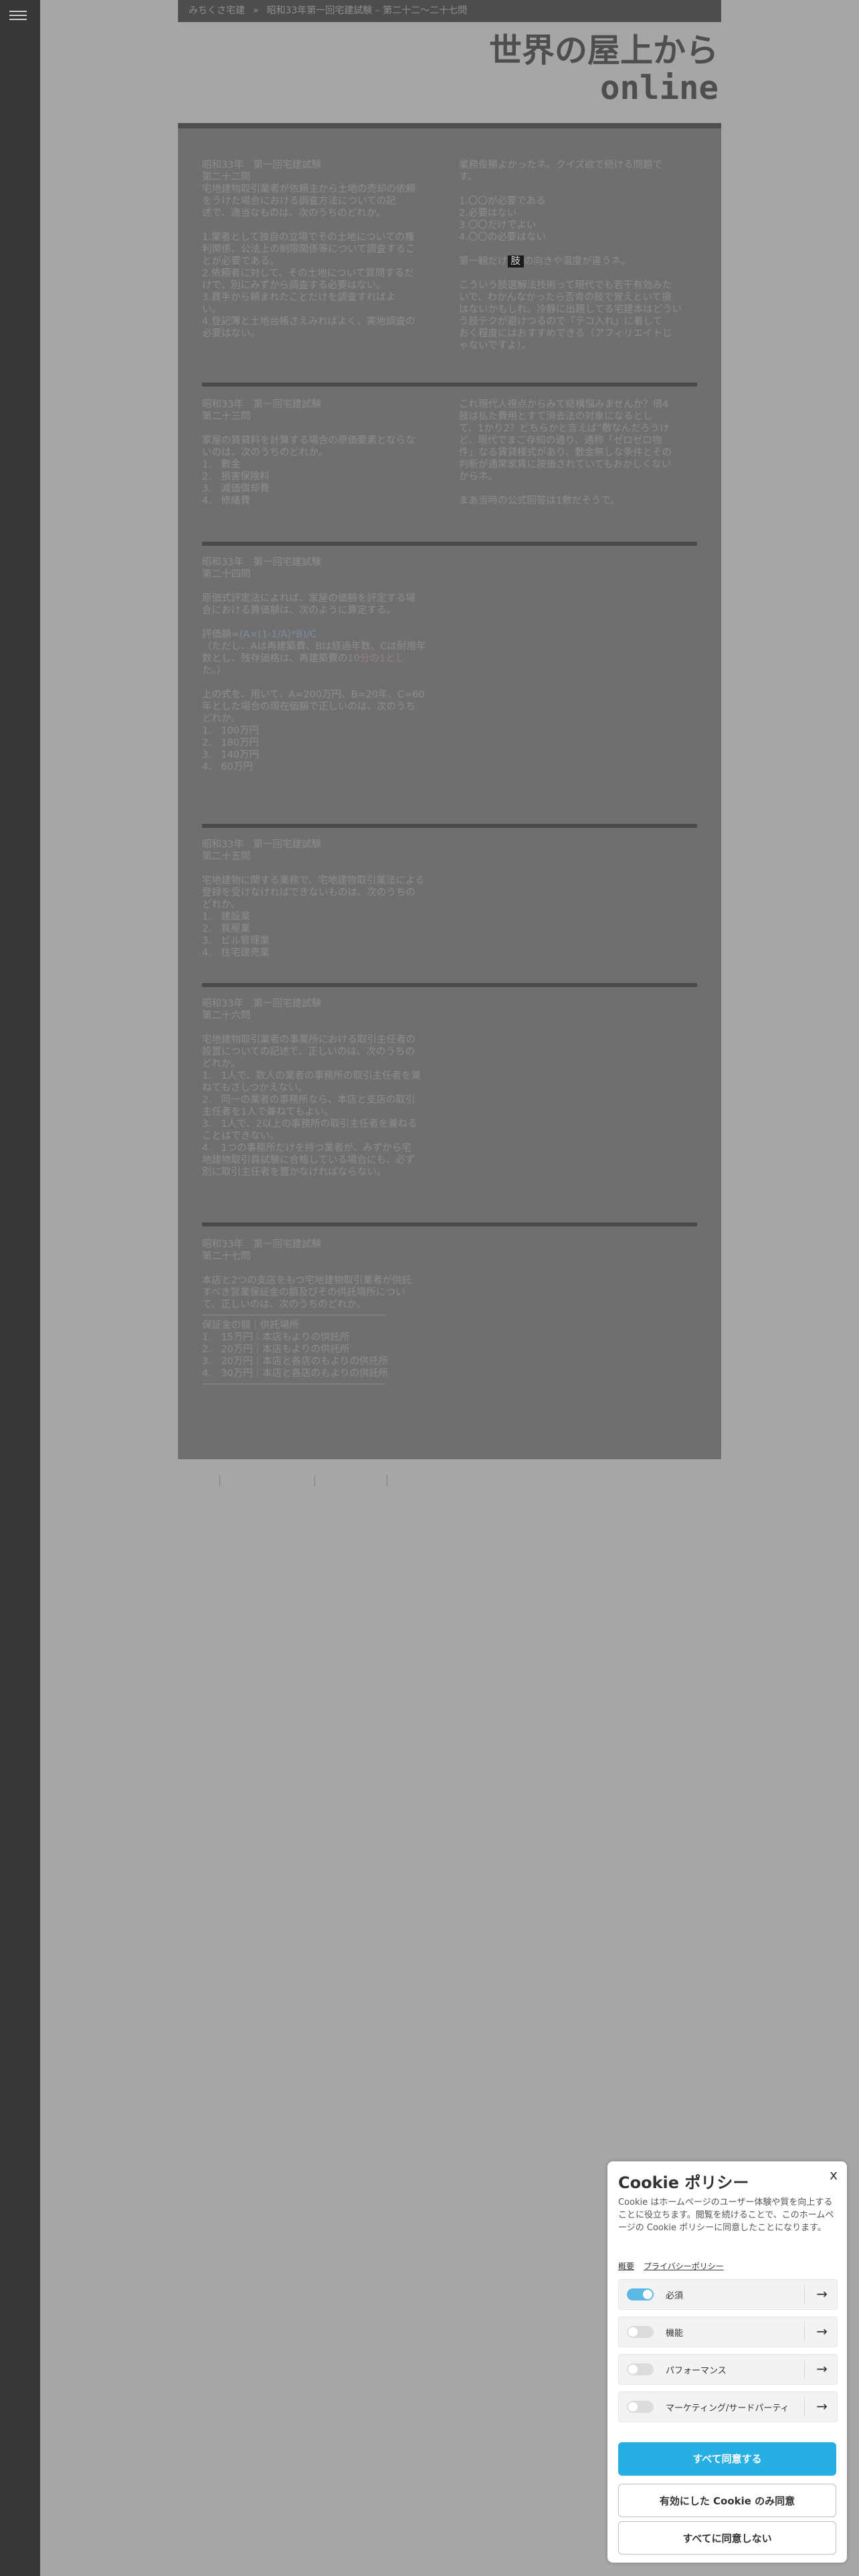 The image size is (859, 2576). What do you see at coordinates (294, 213) in the screenshot?
I see `question-text: 述で、適当なものは、次のうちのどれか。` at bounding box center [294, 213].